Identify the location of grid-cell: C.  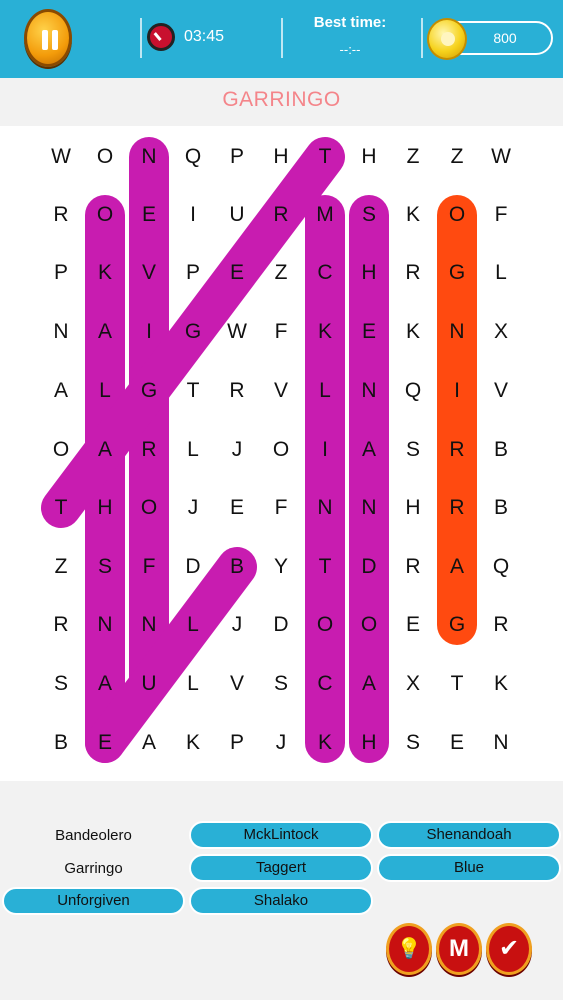
(325, 684).